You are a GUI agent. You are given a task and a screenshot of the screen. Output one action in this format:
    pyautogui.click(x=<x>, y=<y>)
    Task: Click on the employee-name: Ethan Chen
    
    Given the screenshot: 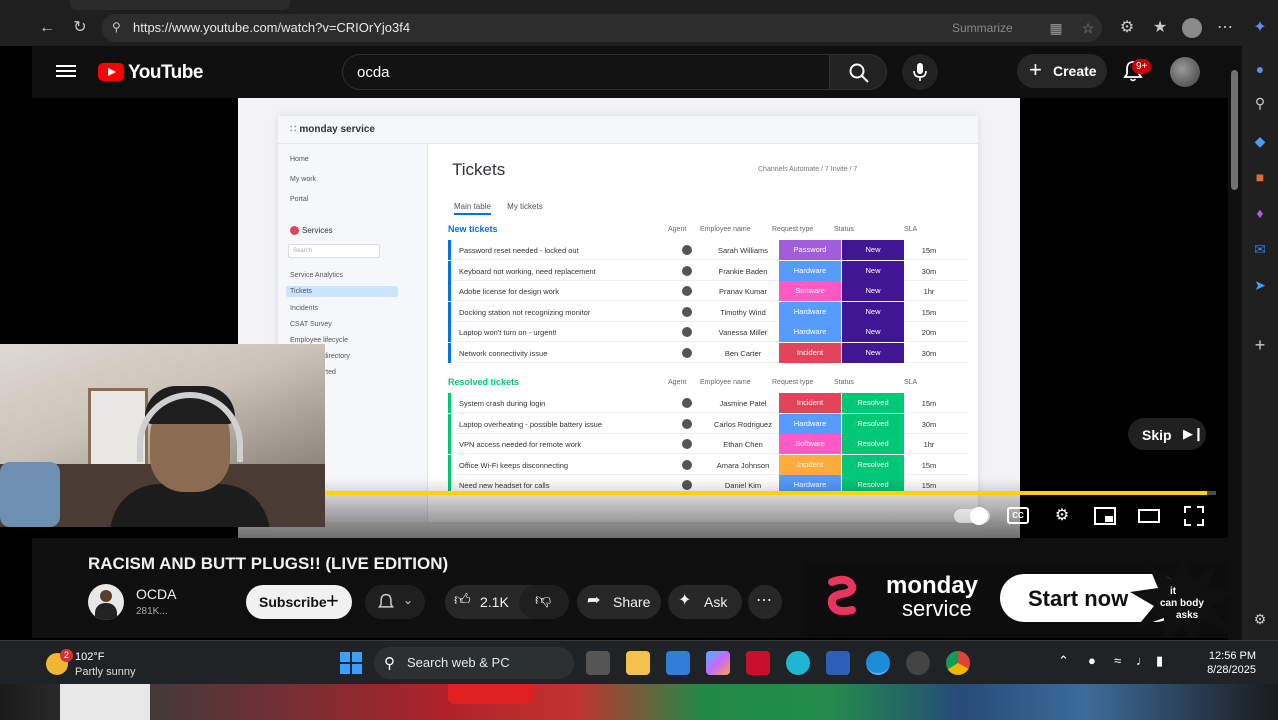 What is the action you would take?
    pyautogui.click(x=743, y=444)
    